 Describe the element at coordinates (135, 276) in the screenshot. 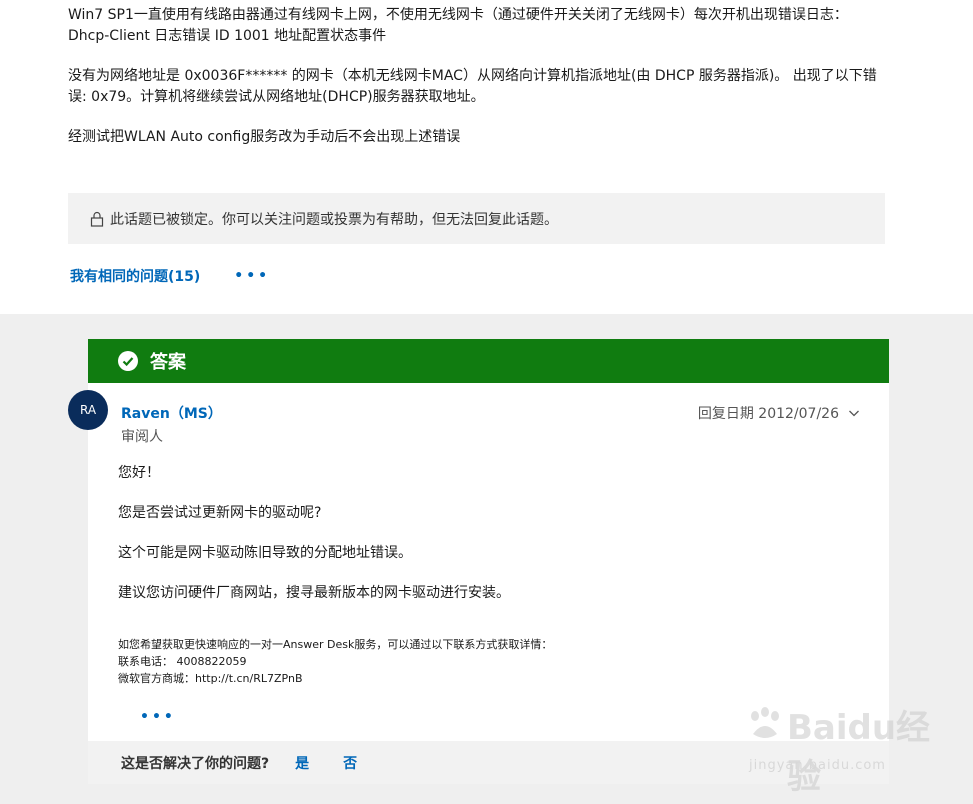

I see `same-question-button: 我有相同的问题(15)` at that location.